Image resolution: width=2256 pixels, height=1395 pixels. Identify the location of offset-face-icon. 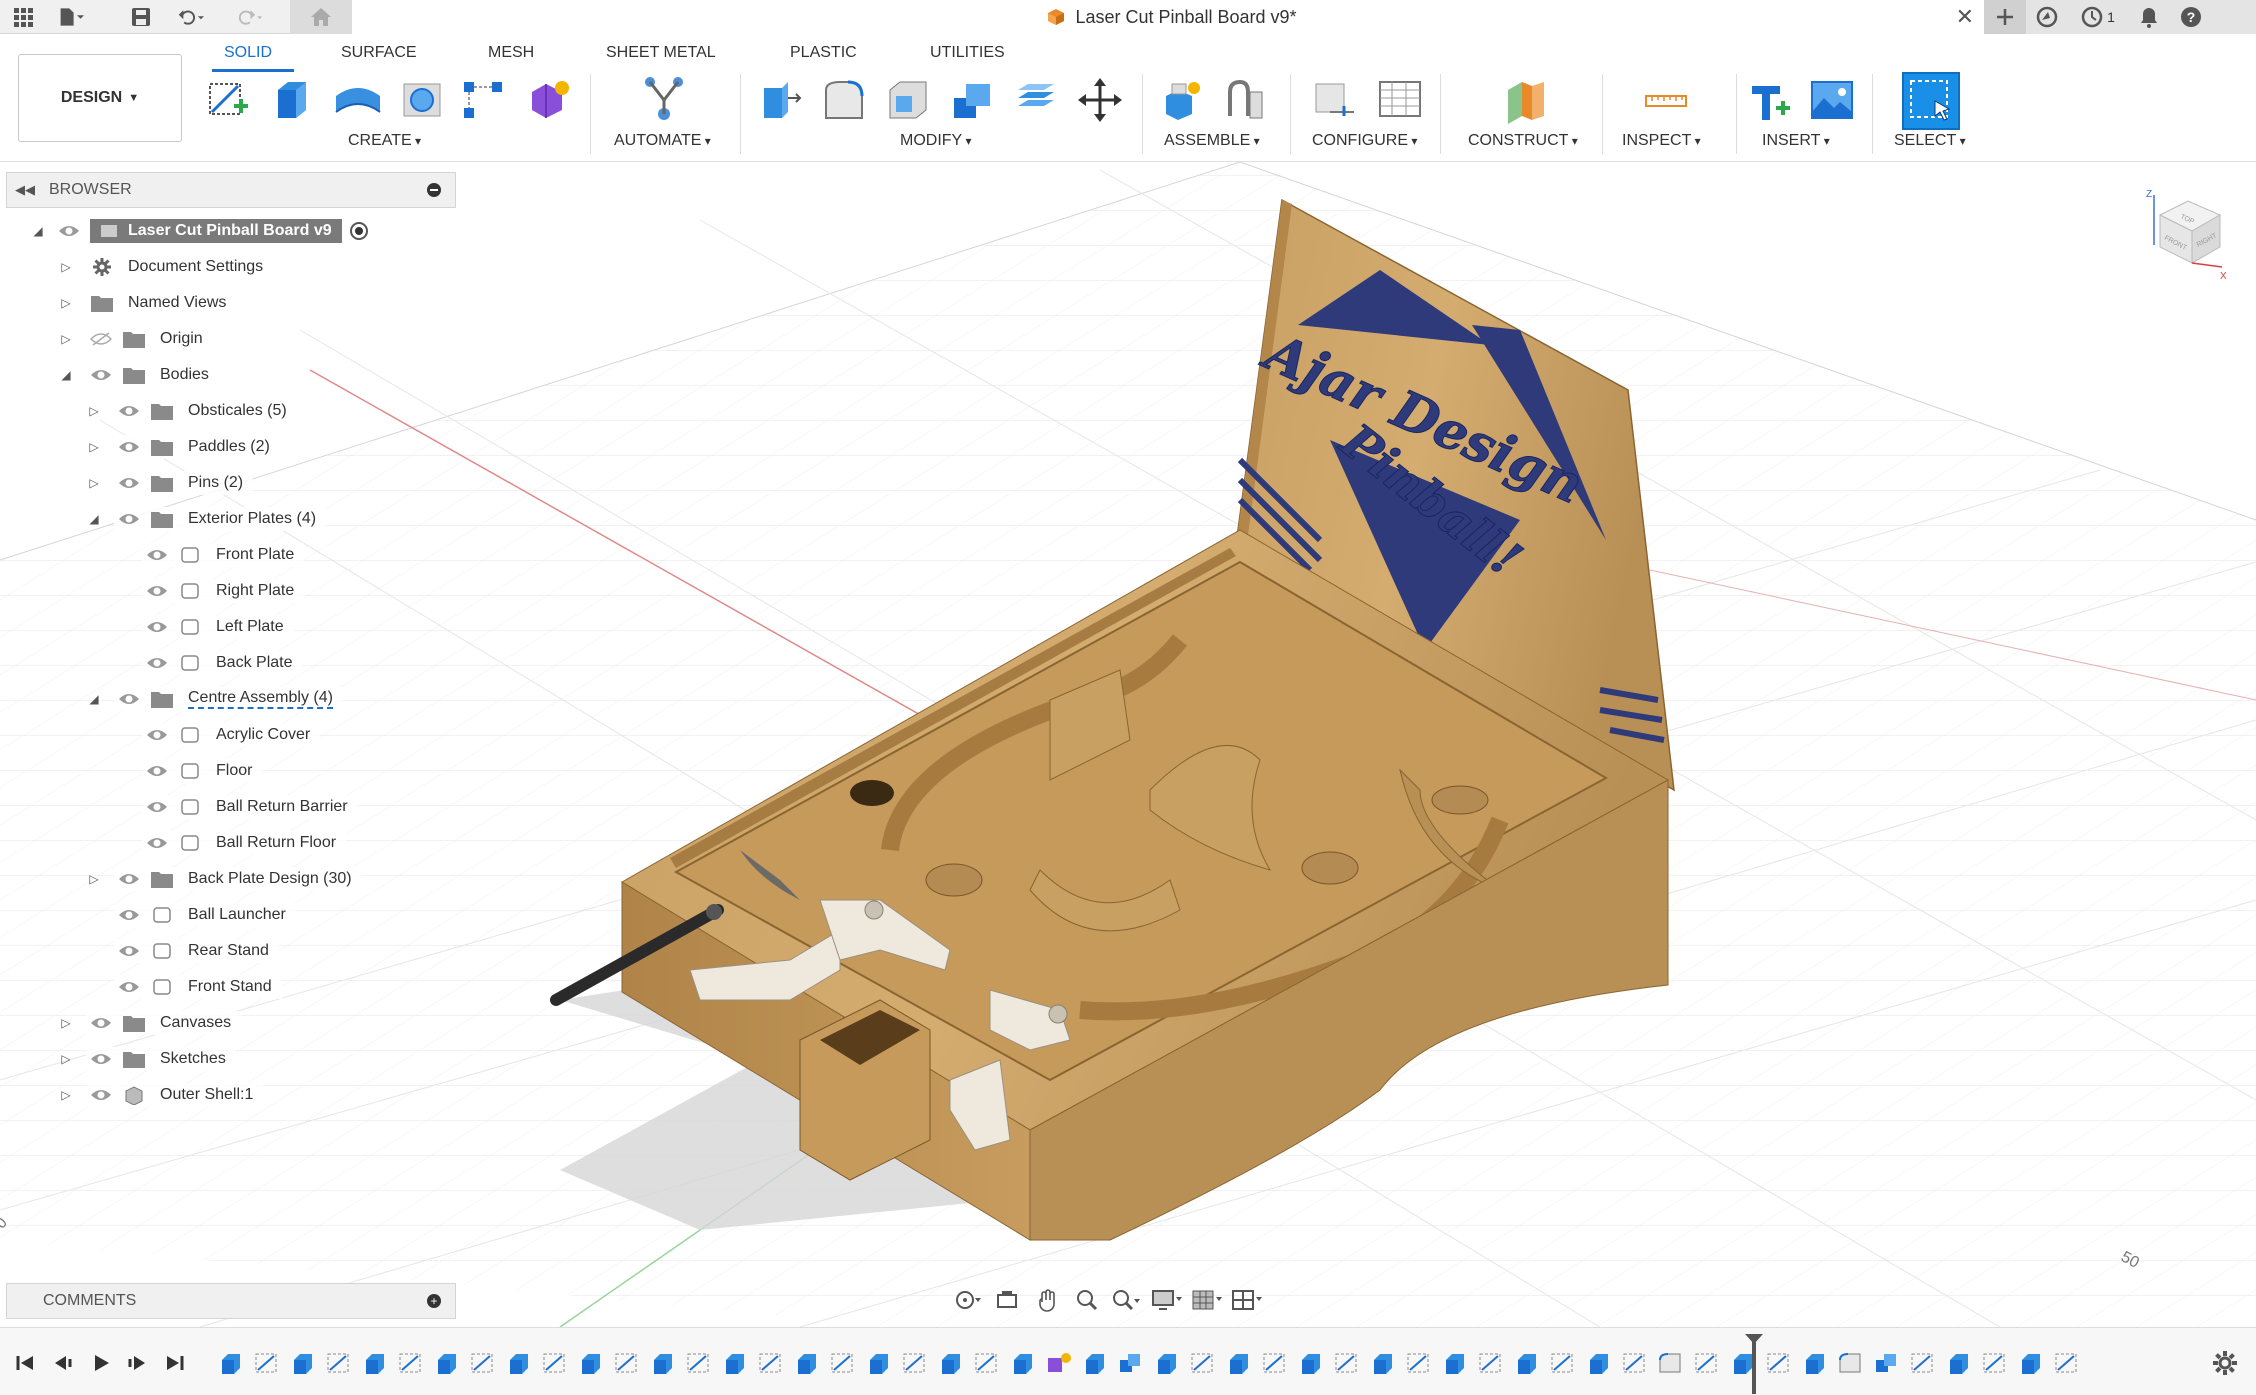
(1036, 100).